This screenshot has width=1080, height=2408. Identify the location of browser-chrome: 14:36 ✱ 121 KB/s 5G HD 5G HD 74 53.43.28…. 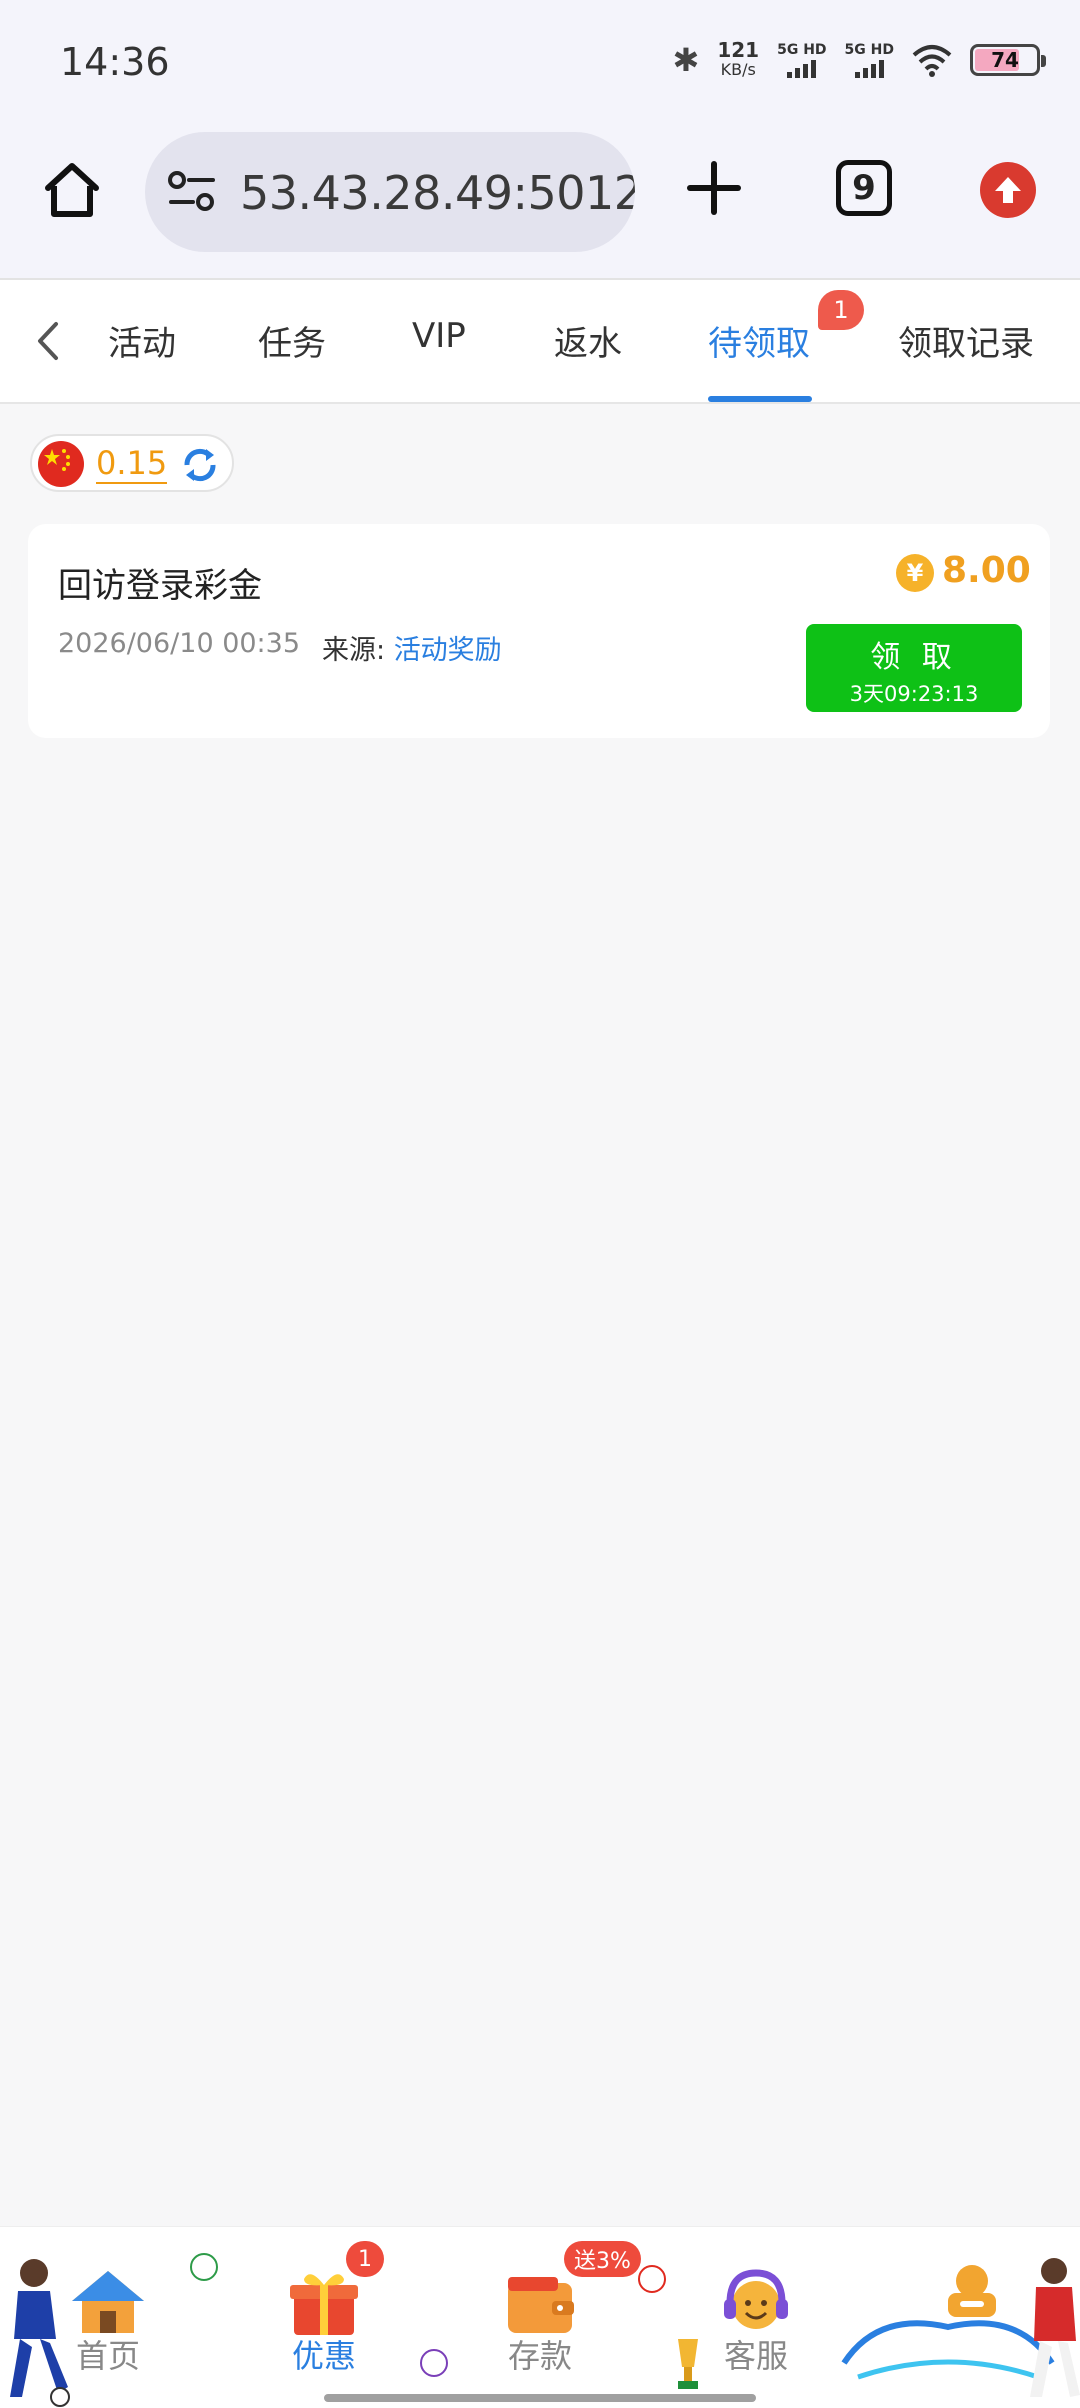
(540, 139).